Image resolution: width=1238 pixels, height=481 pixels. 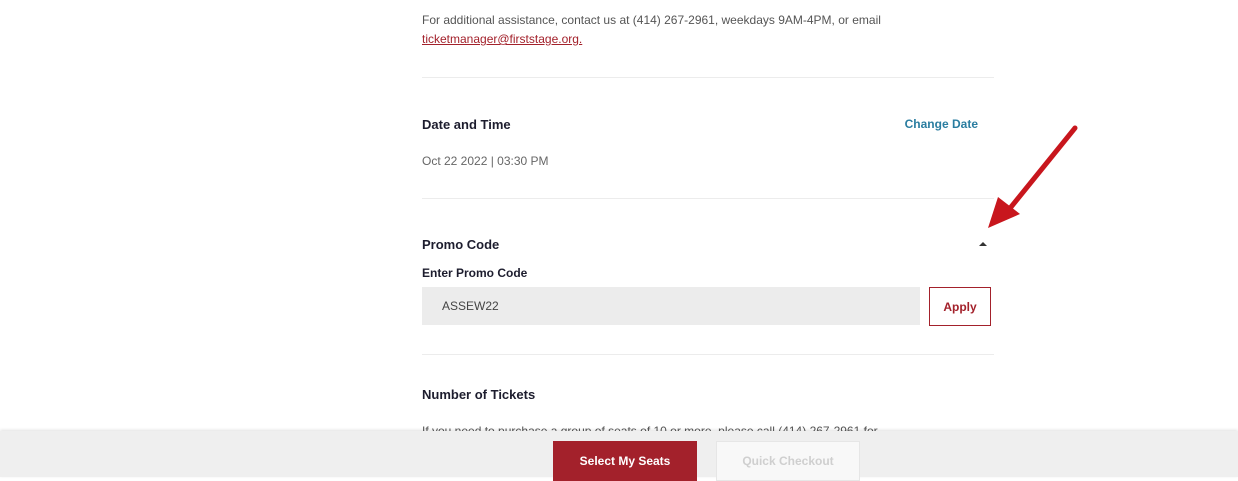 I want to click on apply-promo-button: Apply, so click(x=960, y=306).